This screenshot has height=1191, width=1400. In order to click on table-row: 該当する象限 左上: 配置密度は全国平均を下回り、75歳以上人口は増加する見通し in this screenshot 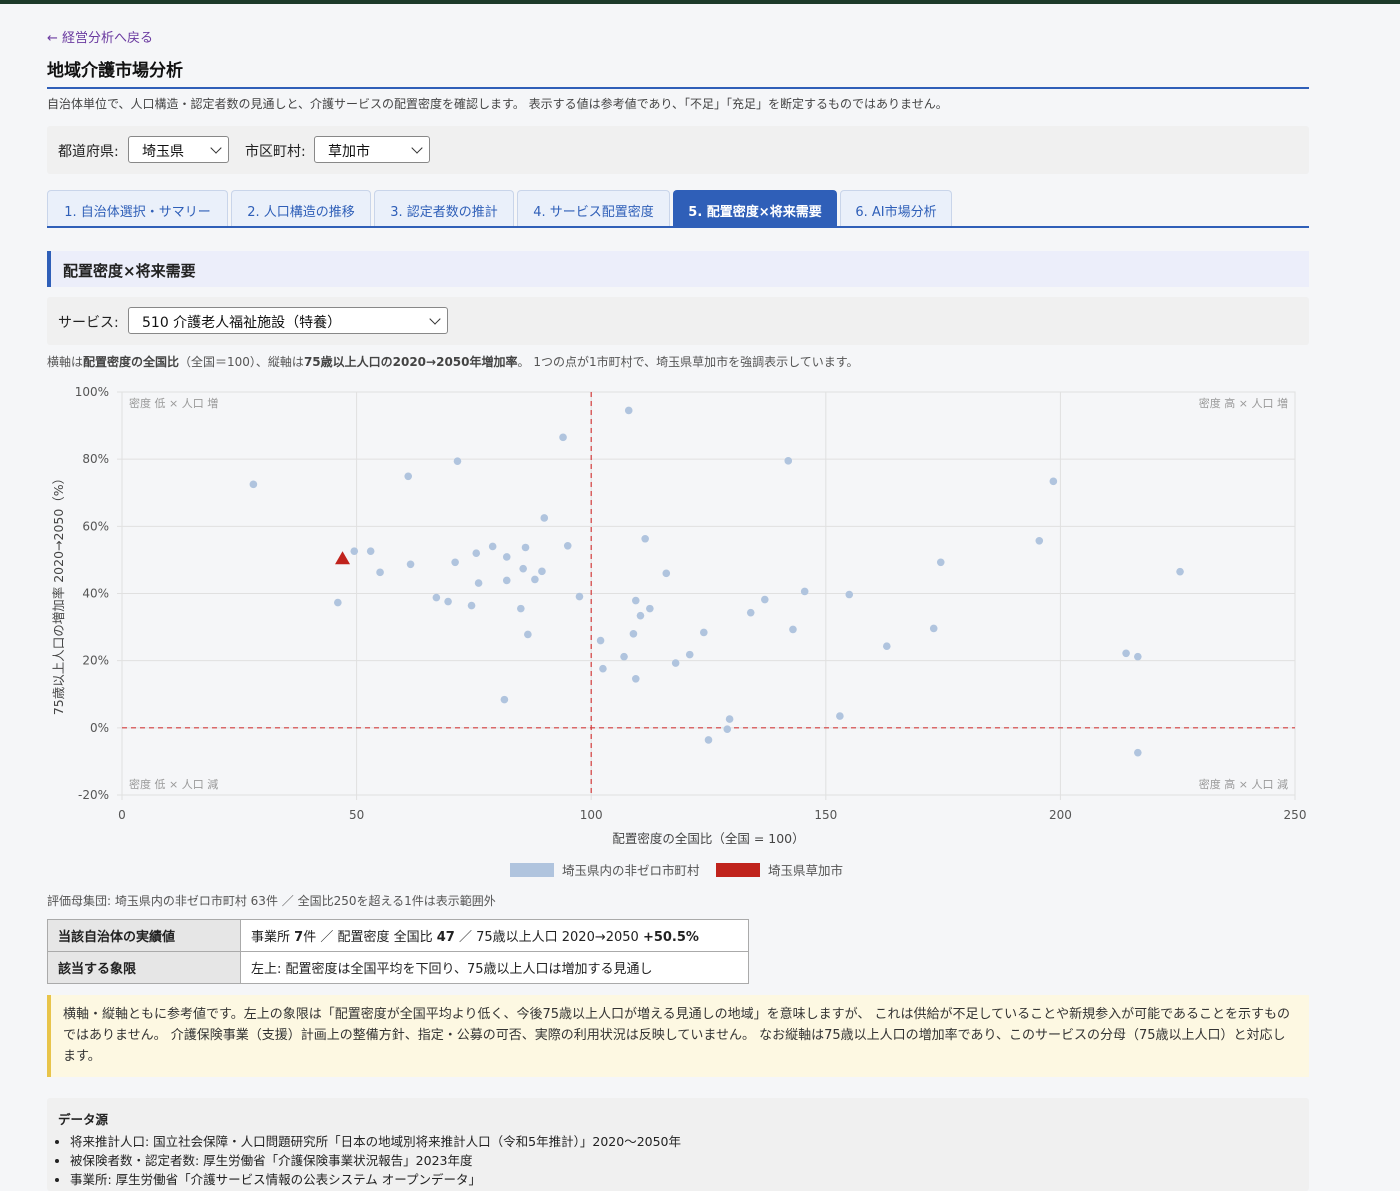, I will do `click(398, 967)`.